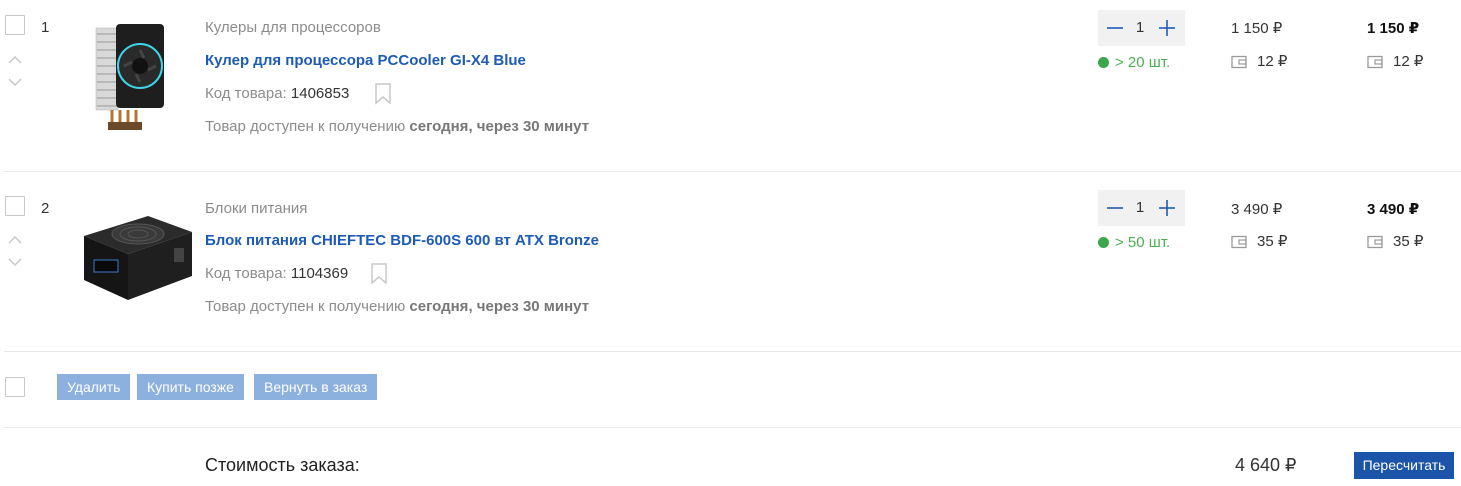 Image resolution: width=1461 pixels, height=486 pixels. I want to click on item-code: Код товара: 1104369, so click(276, 273).